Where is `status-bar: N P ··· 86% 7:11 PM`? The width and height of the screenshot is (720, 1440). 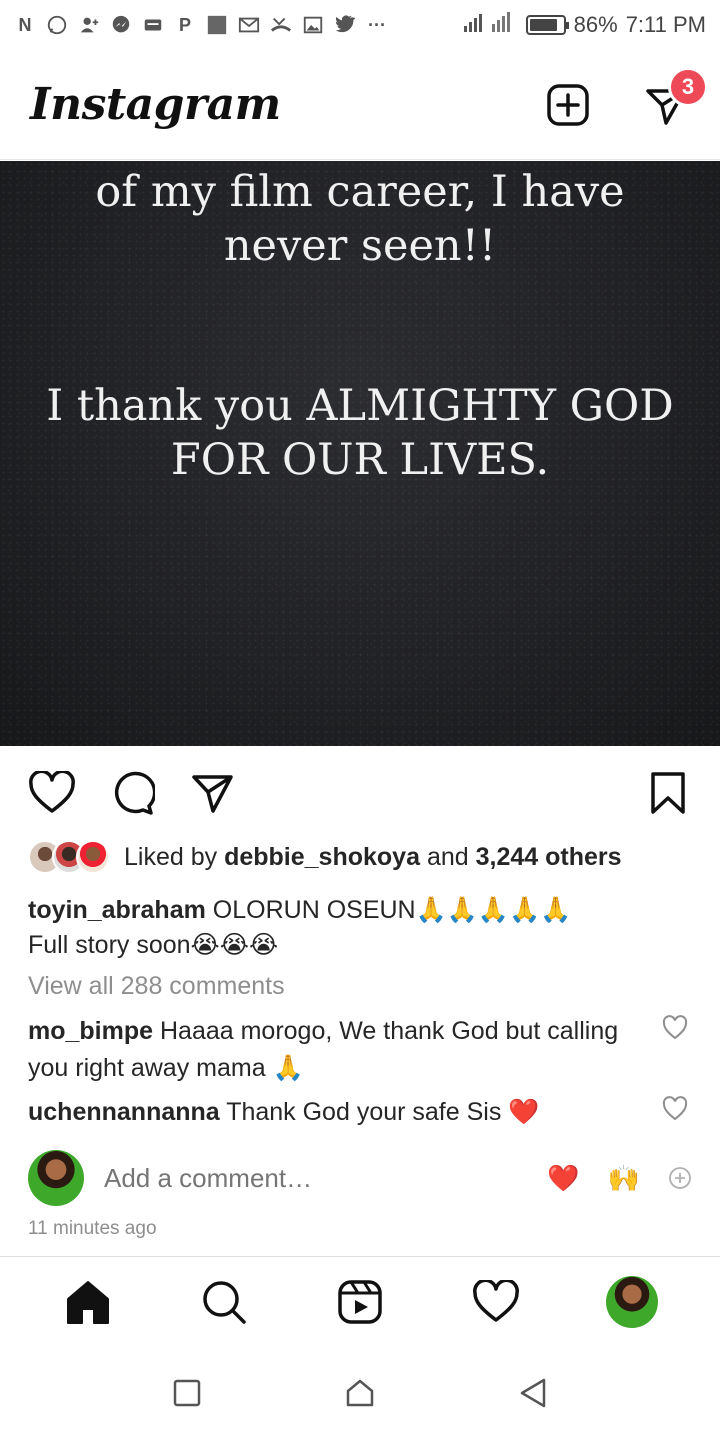
status-bar: N P ··· 86% 7:11 PM is located at coordinates (360, 25).